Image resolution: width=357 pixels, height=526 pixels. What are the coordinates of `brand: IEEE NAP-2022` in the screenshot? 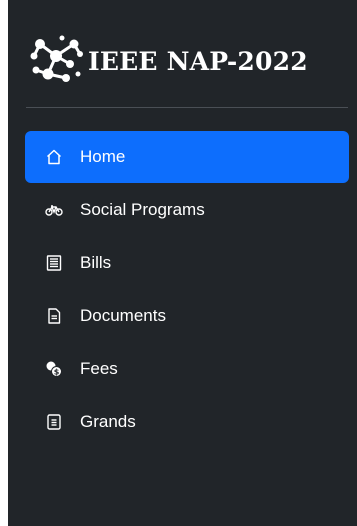 It's located at (186, 60).